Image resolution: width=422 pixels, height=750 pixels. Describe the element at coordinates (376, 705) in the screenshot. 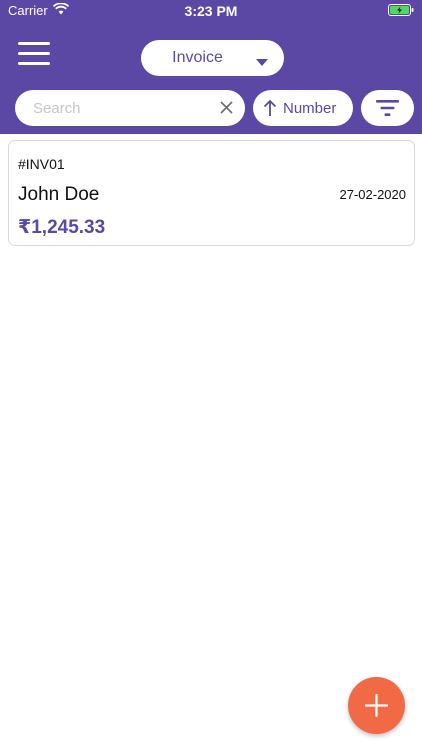

I see `add-invoice-button` at that location.